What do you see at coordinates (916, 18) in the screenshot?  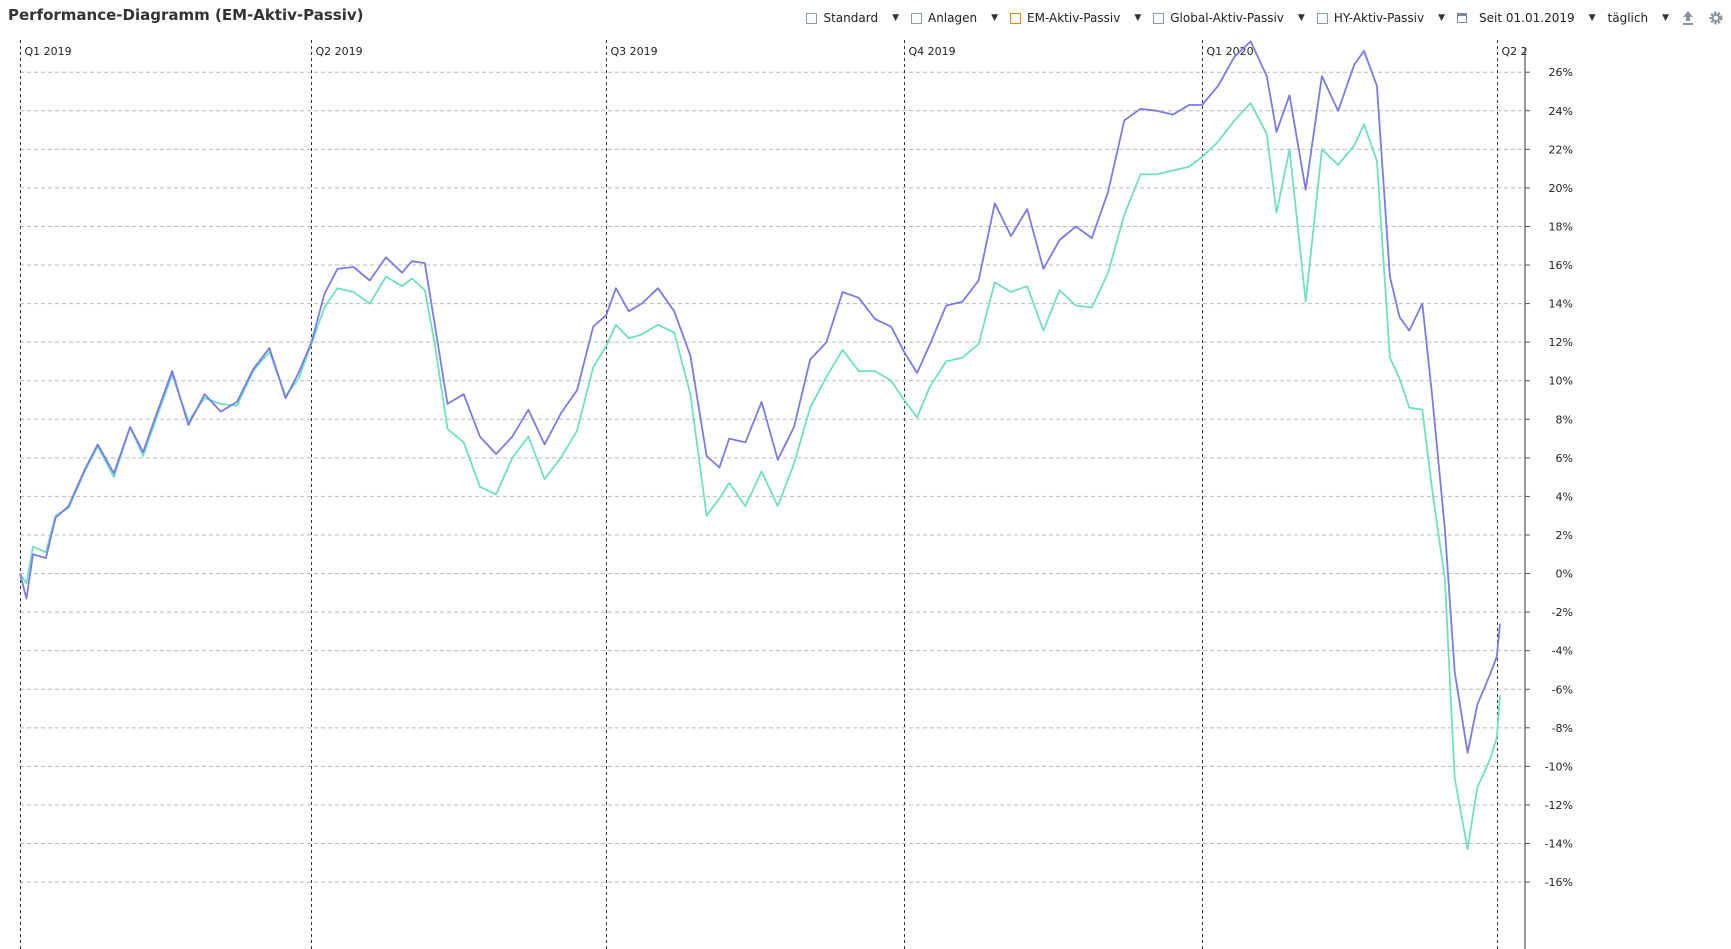 I see `anlagen-checkbox` at bounding box center [916, 18].